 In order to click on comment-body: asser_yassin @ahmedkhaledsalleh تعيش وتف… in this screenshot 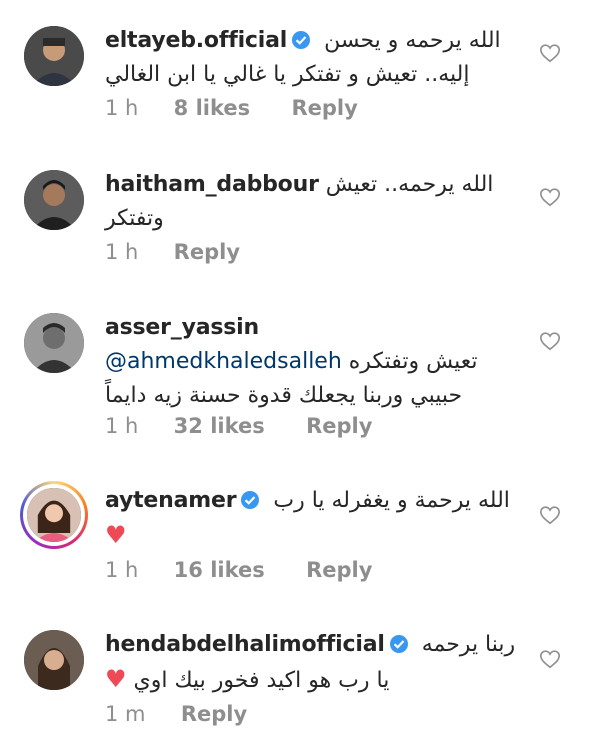, I will do `click(318, 362)`.